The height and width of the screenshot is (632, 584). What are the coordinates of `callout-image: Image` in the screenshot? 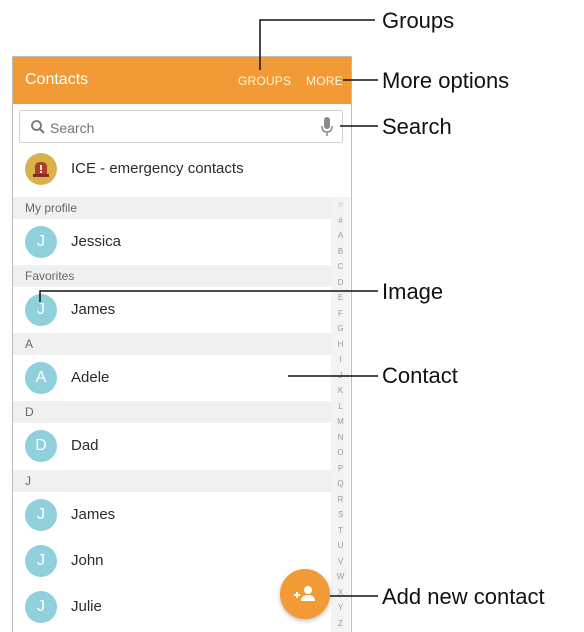 It's located at (413, 291).